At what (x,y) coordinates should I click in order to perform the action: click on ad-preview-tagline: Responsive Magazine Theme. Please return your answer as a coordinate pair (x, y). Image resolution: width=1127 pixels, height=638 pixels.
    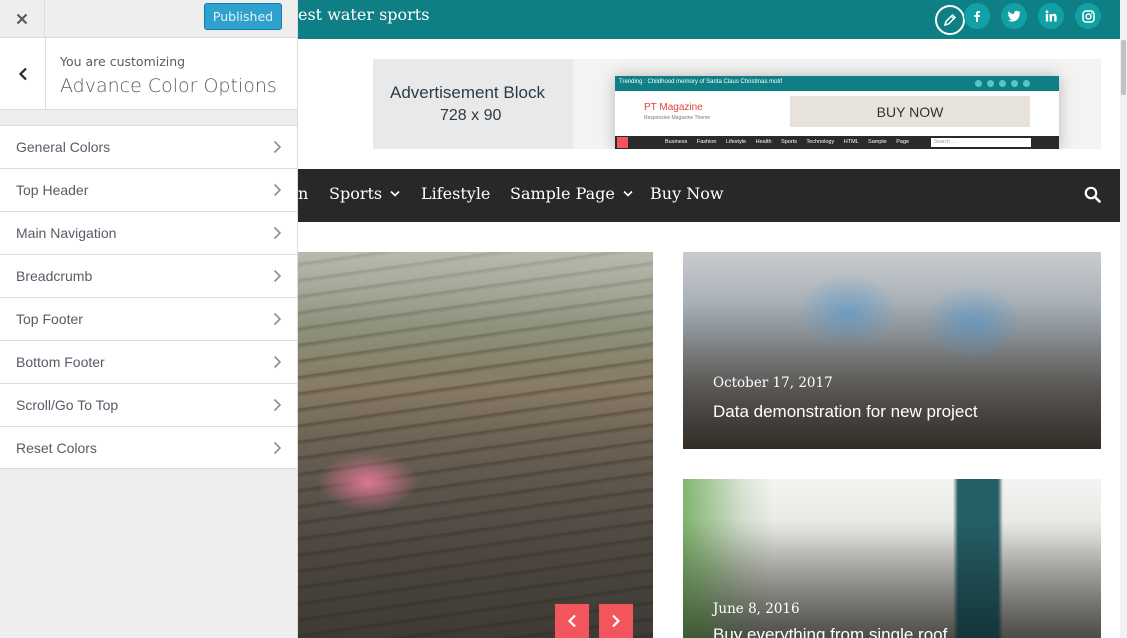
    Looking at the image, I should click on (677, 118).